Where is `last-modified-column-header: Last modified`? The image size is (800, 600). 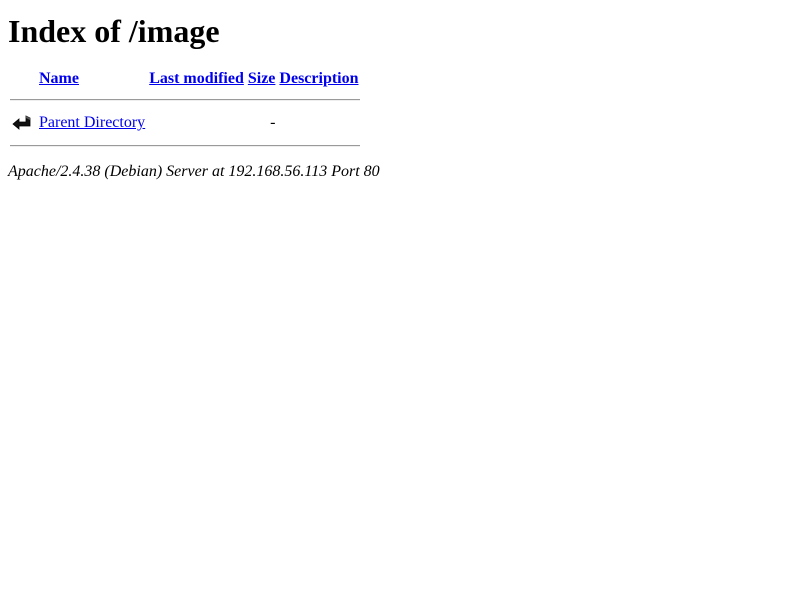
last-modified-column-header: Last modified is located at coordinates (196, 79).